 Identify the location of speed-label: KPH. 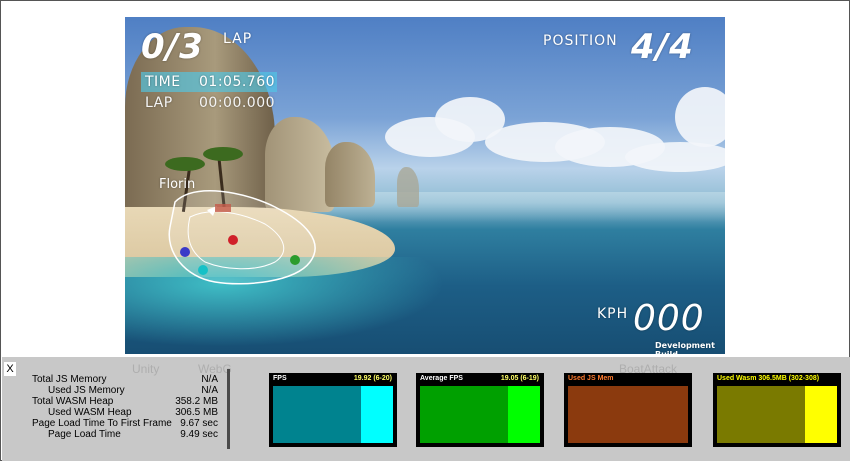
(613, 314).